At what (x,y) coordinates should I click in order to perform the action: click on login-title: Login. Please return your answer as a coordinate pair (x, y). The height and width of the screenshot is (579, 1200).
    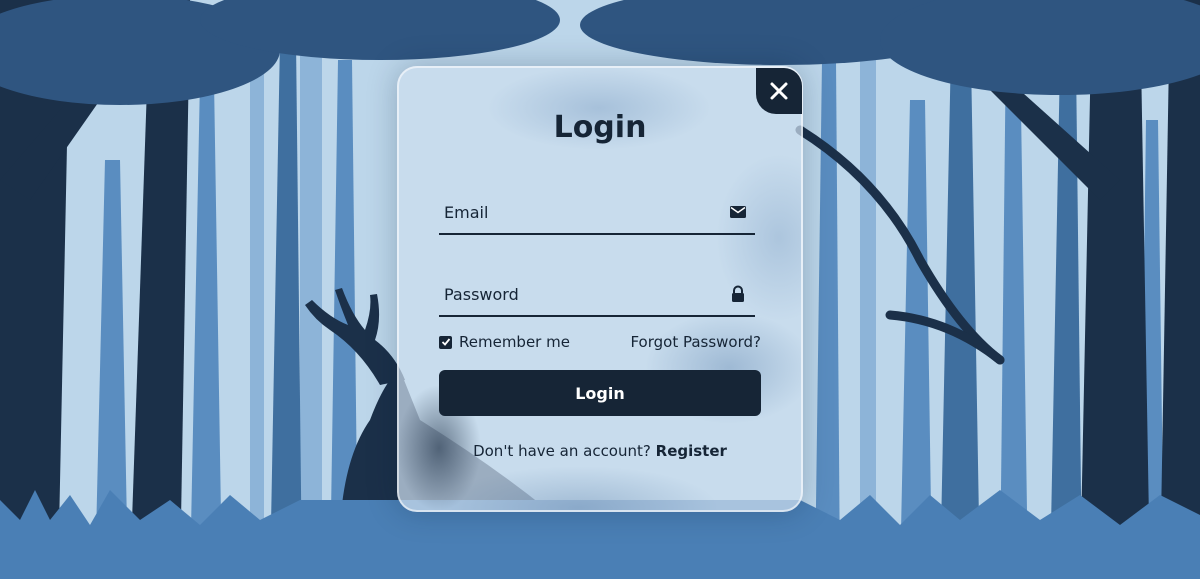
    Looking at the image, I should click on (600, 127).